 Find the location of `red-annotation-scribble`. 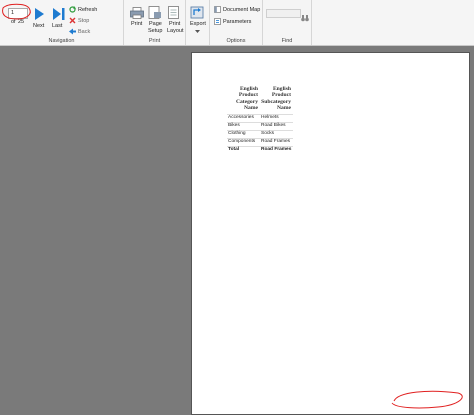

red-annotation-scribble is located at coordinates (427, 399).